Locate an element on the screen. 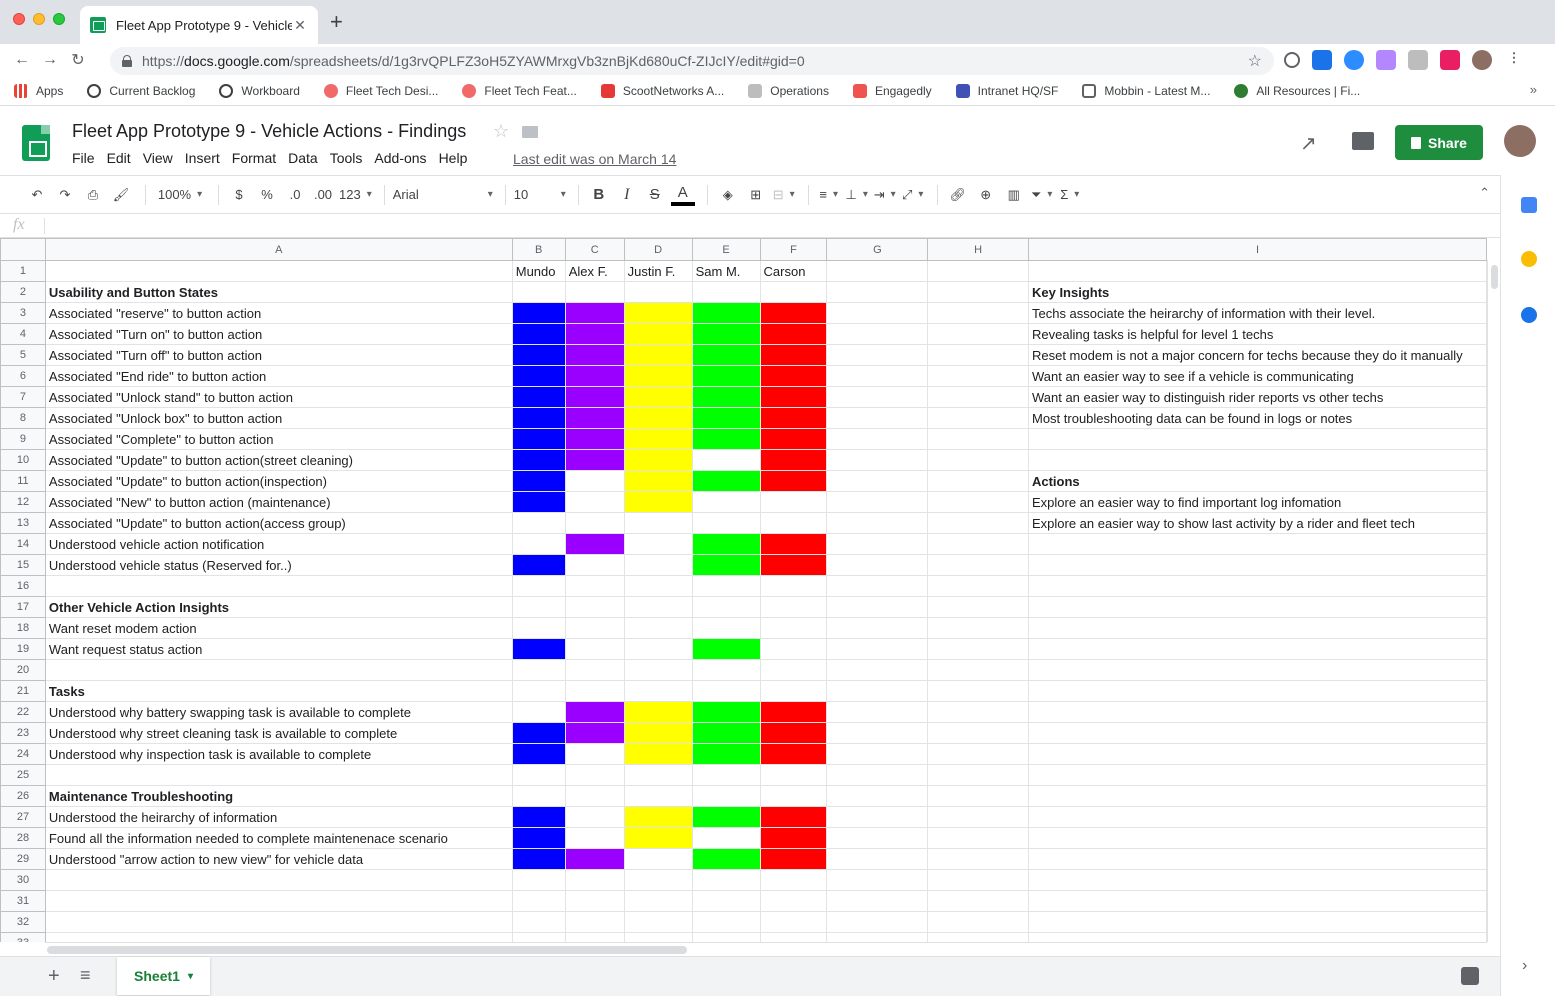 The height and width of the screenshot is (996, 1555). column-header-e: E is located at coordinates (726, 249).